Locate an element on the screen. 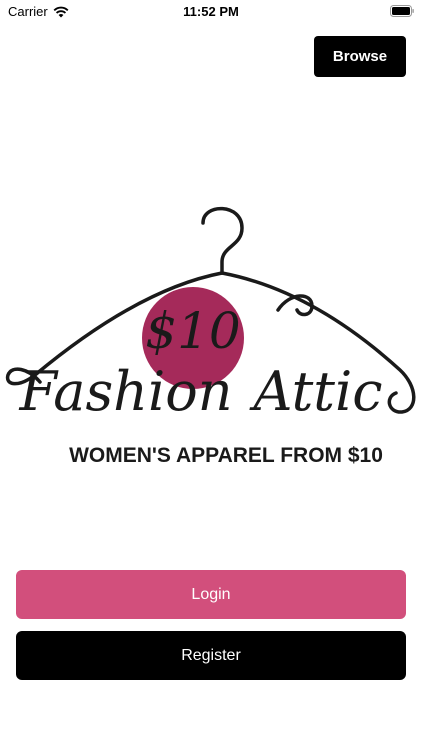 Image resolution: width=422 pixels, height=750 pixels. status-time: 11:52 PM is located at coordinates (211, 11).